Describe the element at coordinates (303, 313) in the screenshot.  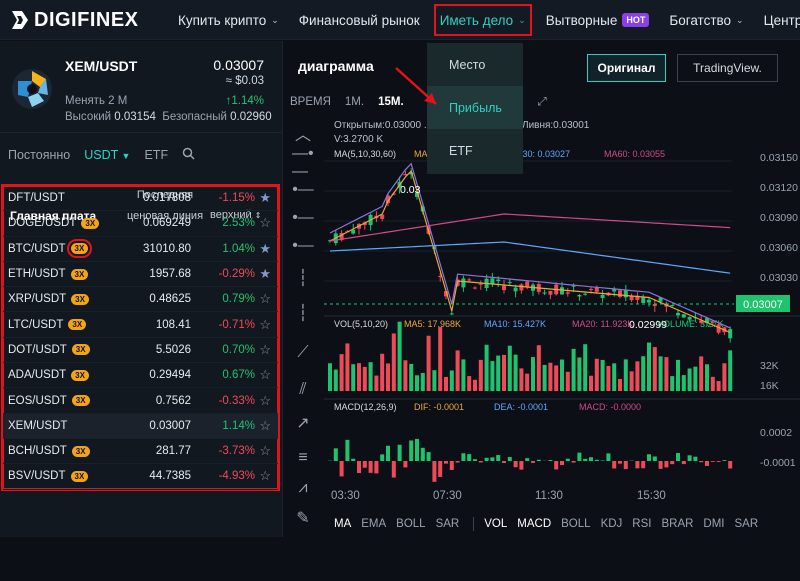
I see `segment-icon: ┆` at that location.